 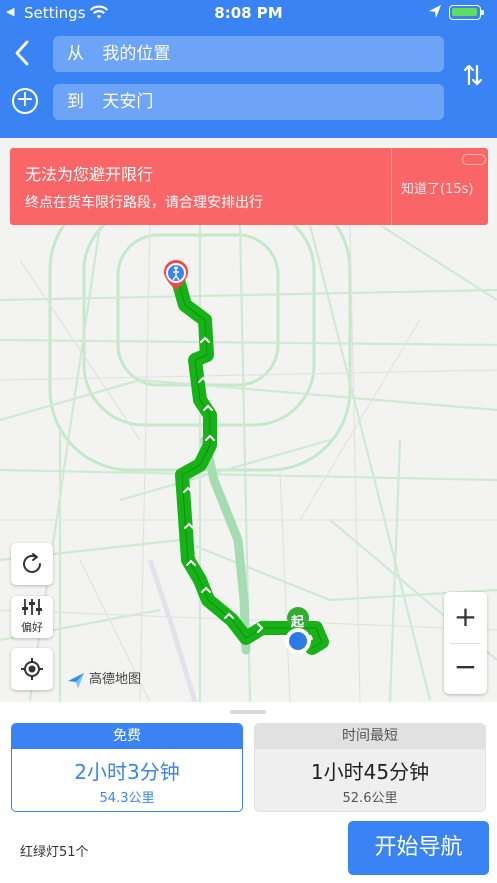 What do you see at coordinates (75, 102) in the screenshot?
I see `destination-prefix: 到` at bounding box center [75, 102].